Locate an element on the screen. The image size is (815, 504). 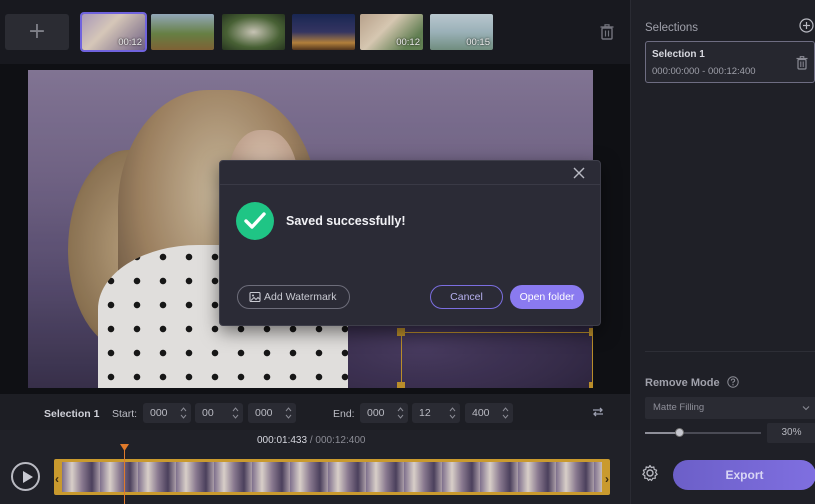
loop-icon is located at coordinates (598, 412).